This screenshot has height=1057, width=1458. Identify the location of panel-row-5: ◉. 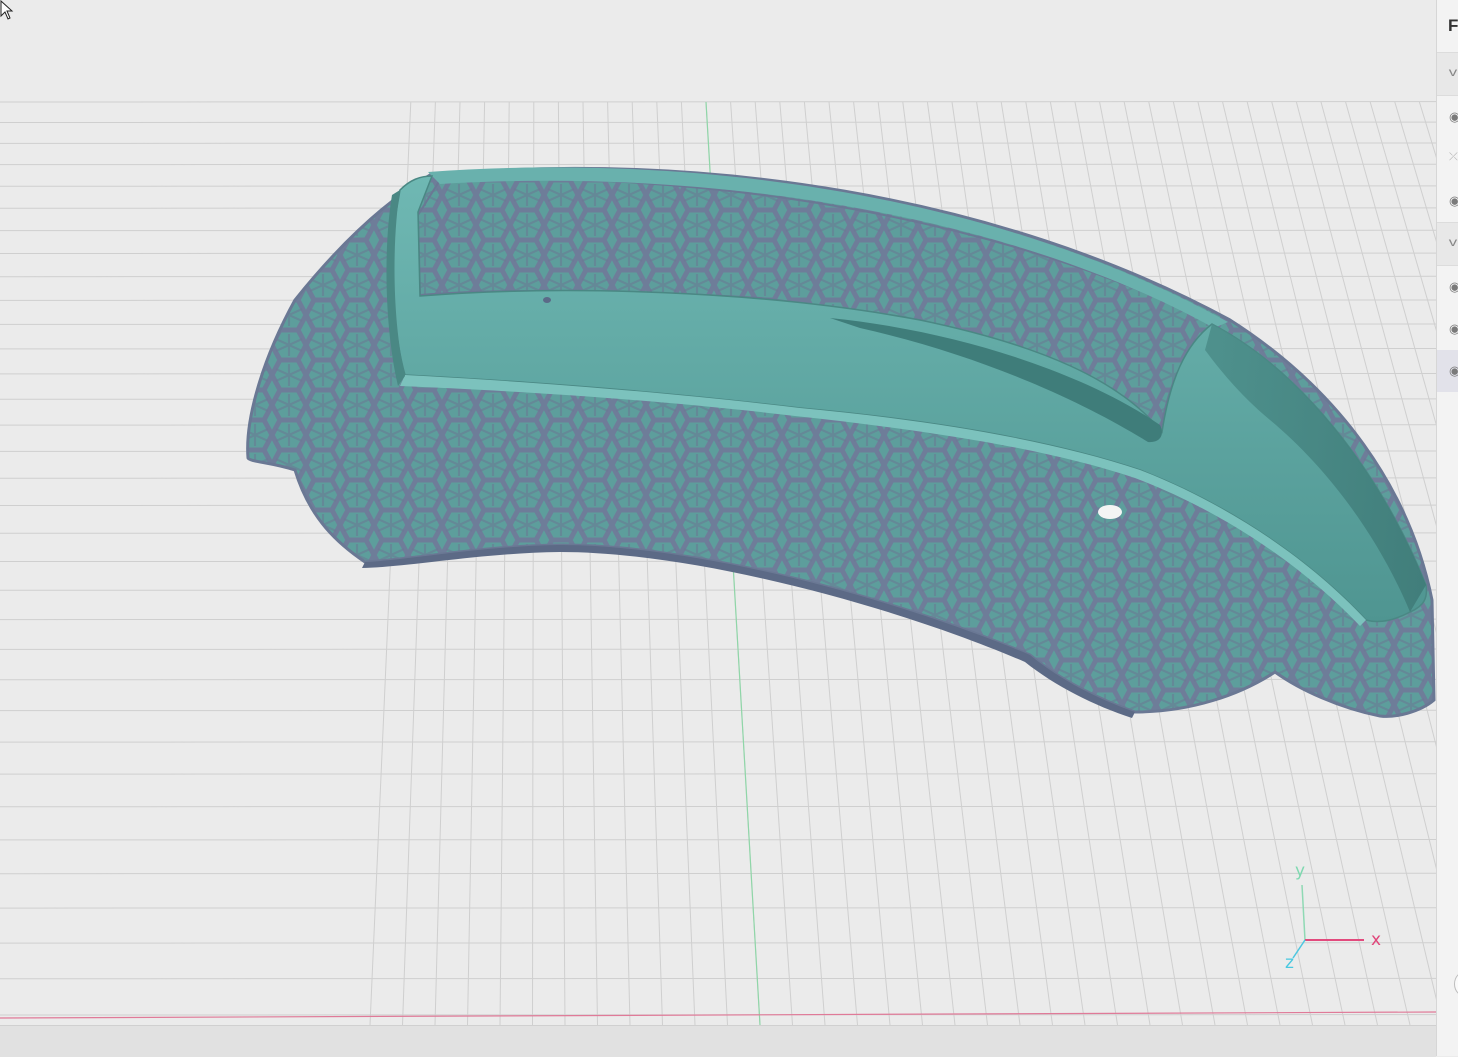
(1447, 329).